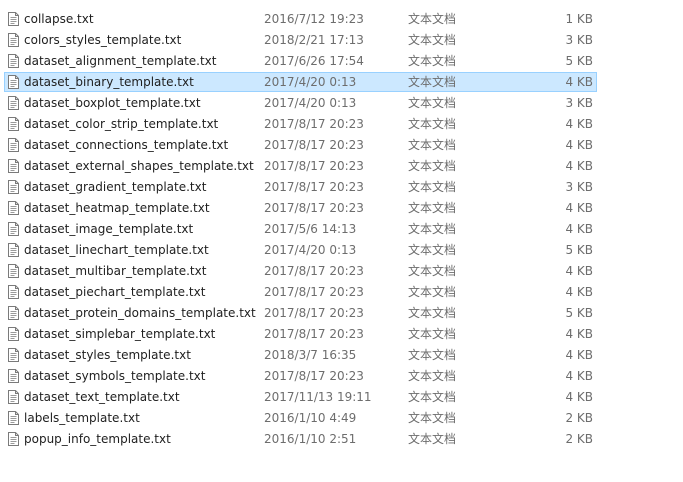 The height and width of the screenshot is (482, 683). Describe the element at coordinates (310, 418) in the screenshot. I see `file-modified-date: 2016/1/10 4:49` at that location.